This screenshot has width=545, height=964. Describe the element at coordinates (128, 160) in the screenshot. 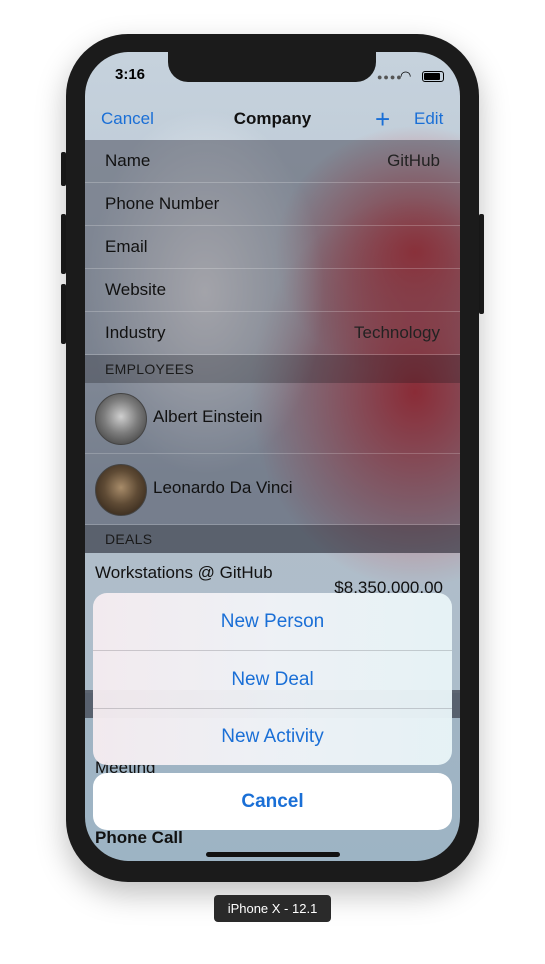

I see `field-label: Name` at that location.